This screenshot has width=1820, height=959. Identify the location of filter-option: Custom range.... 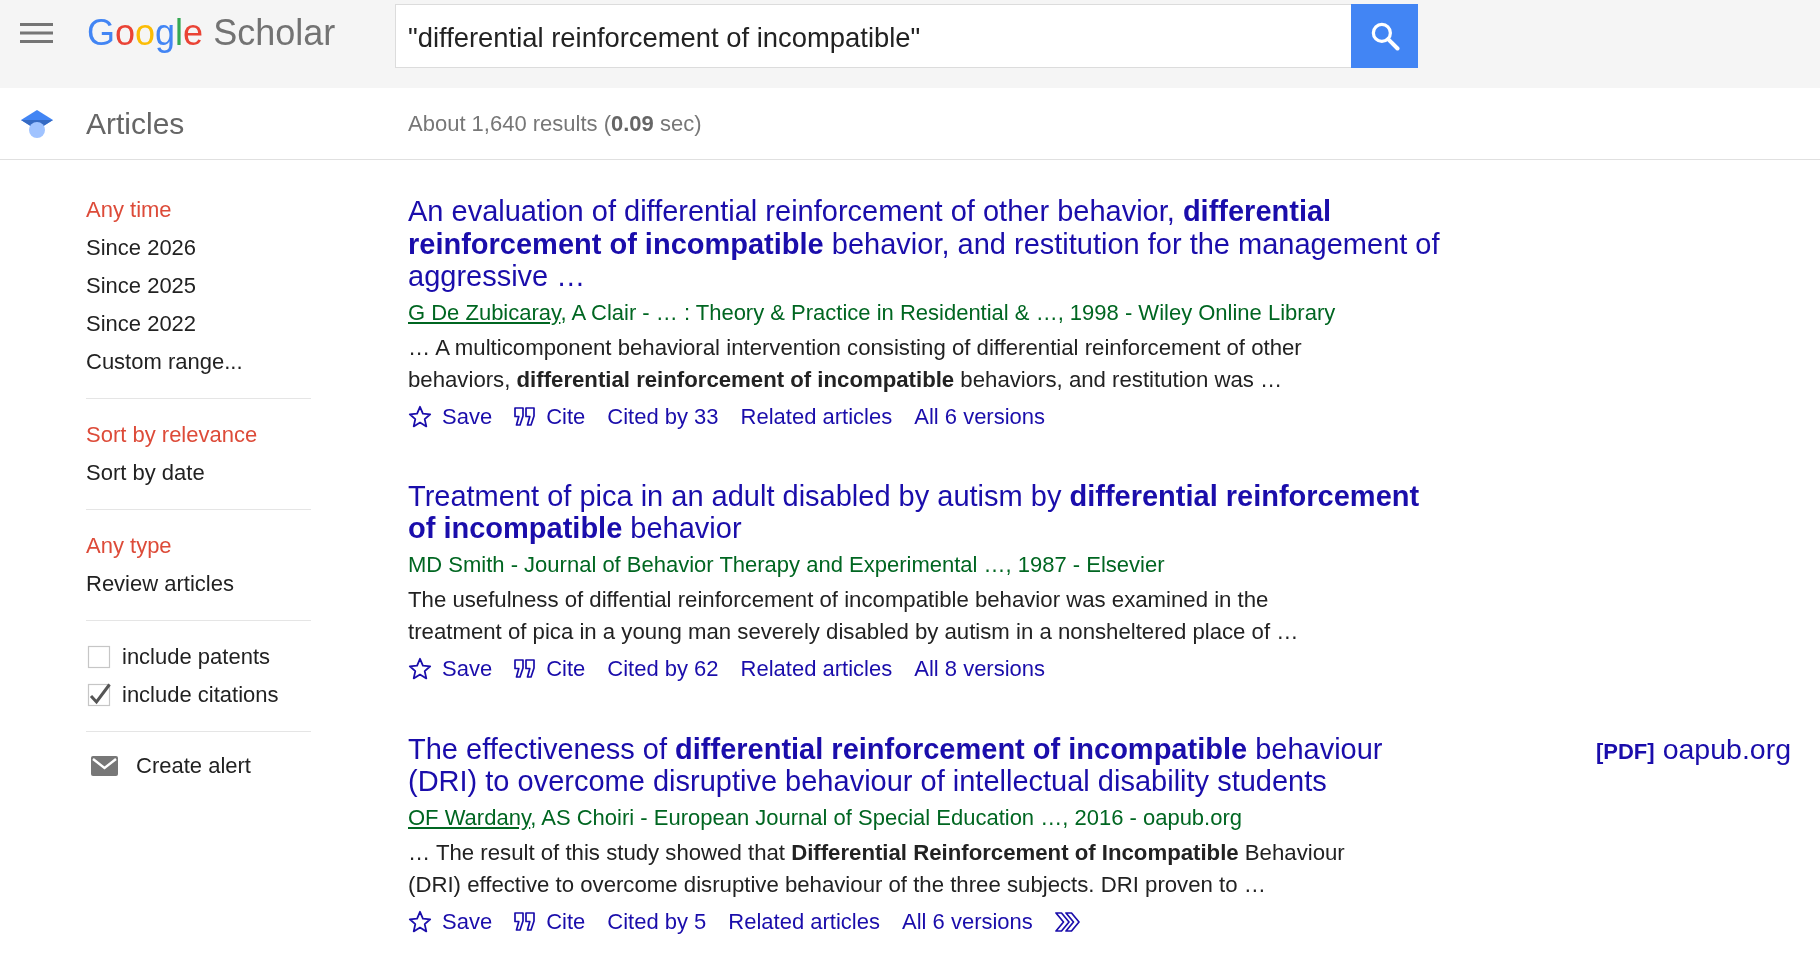
(164, 362).